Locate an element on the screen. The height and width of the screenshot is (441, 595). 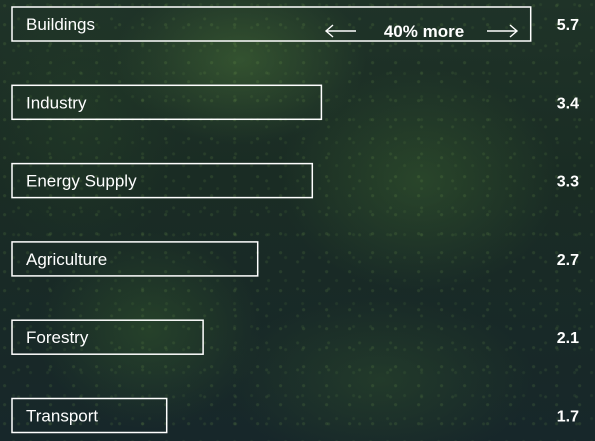
value-label: 2.7 is located at coordinates (568, 260).